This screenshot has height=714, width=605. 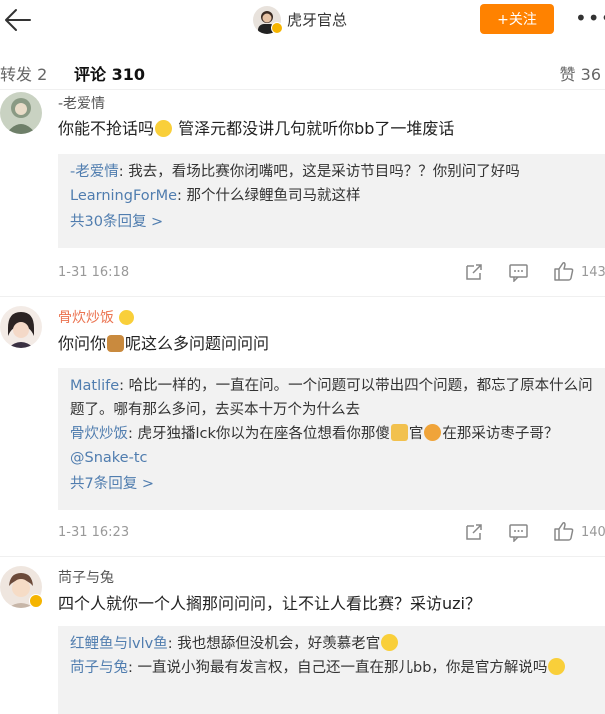 I want to click on reply-line: LearningForMe: 那个什么绿鲤鱼司马就这样, so click(x=332, y=196).